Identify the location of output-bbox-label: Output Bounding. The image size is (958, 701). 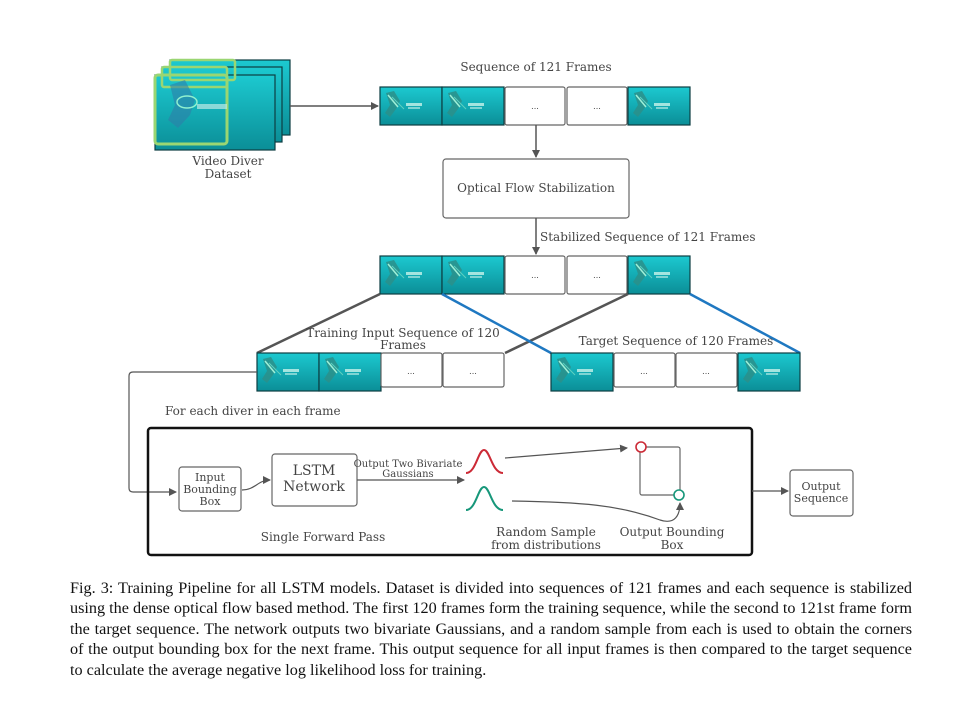
(672, 532).